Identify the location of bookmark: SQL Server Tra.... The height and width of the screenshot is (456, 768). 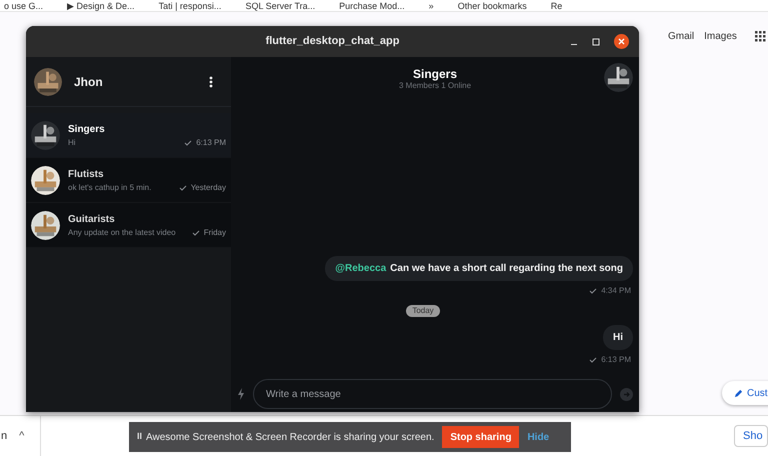
(280, 5).